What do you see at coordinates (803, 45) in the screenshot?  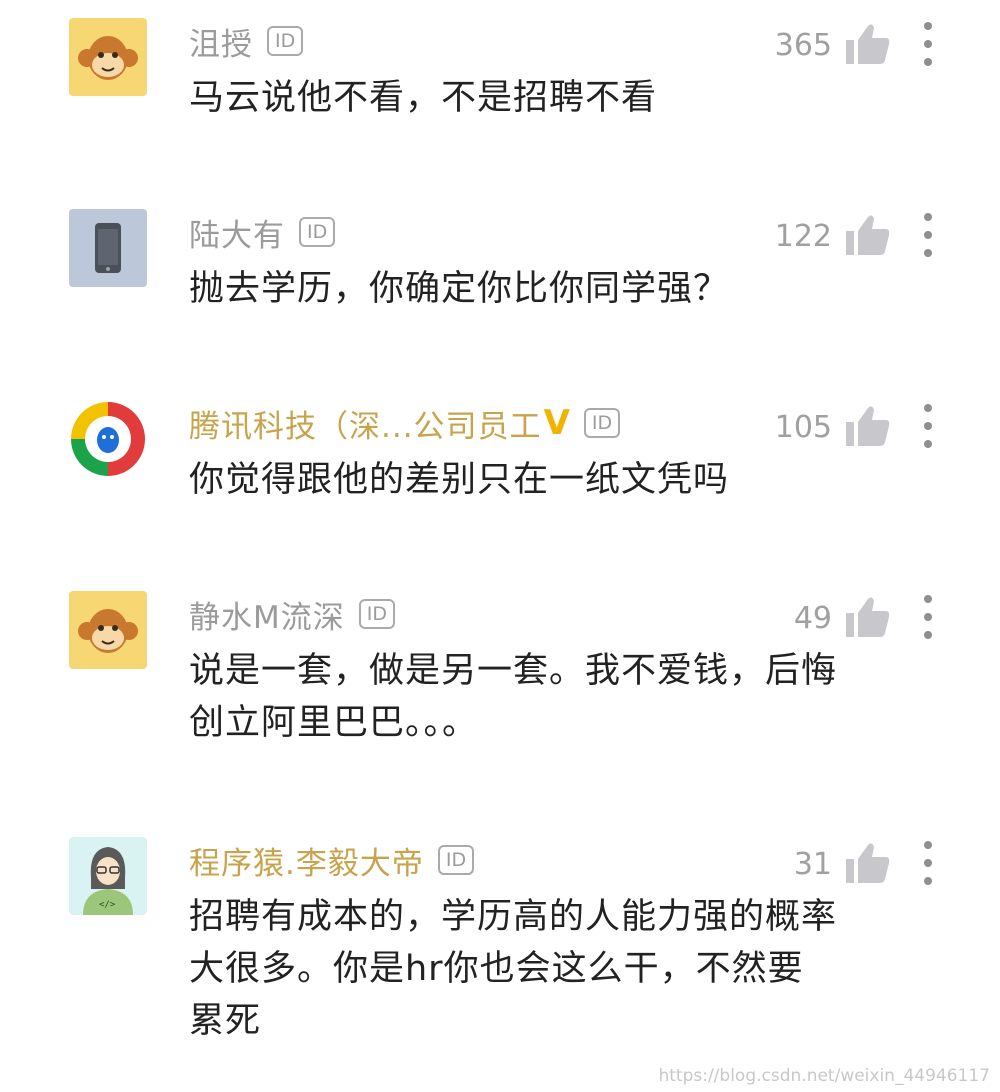 I see `like-count: 365` at bounding box center [803, 45].